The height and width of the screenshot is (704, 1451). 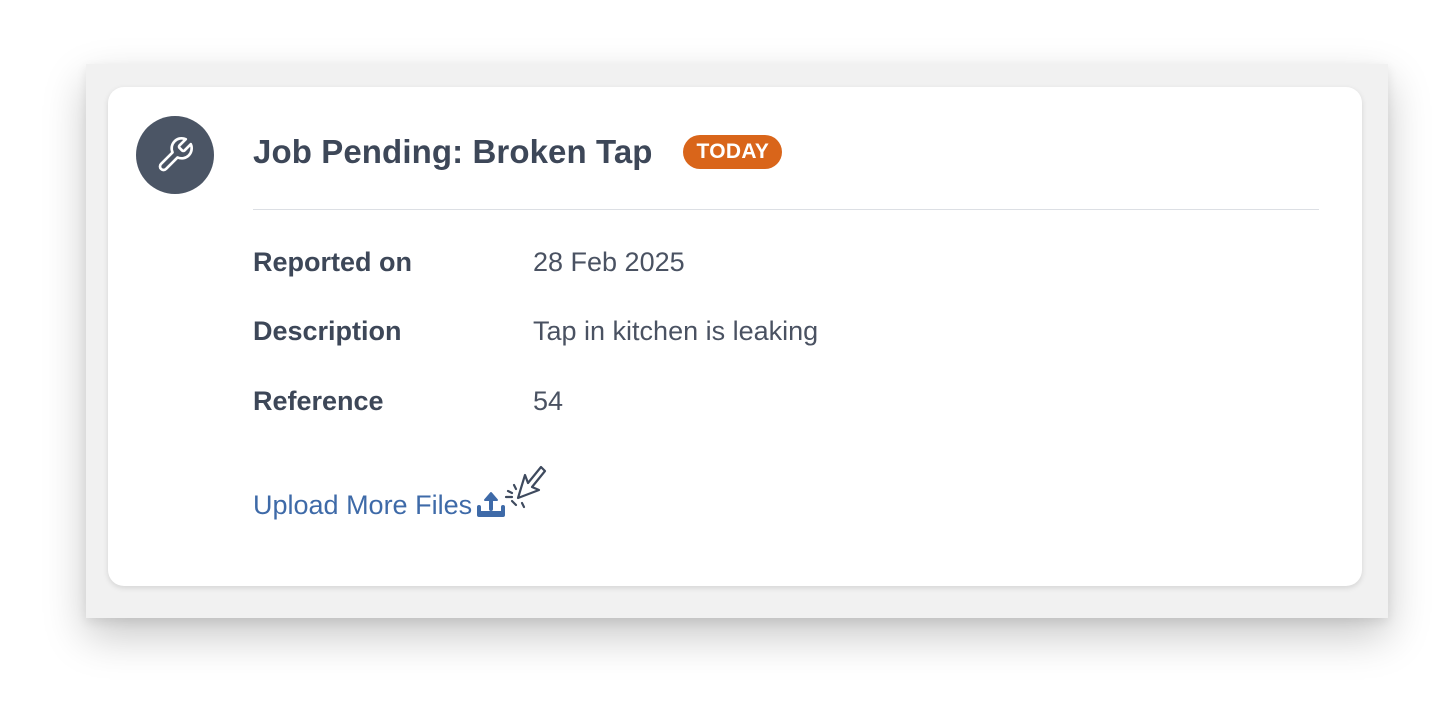 I want to click on detail-label: Reported on, so click(x=332, y=262).